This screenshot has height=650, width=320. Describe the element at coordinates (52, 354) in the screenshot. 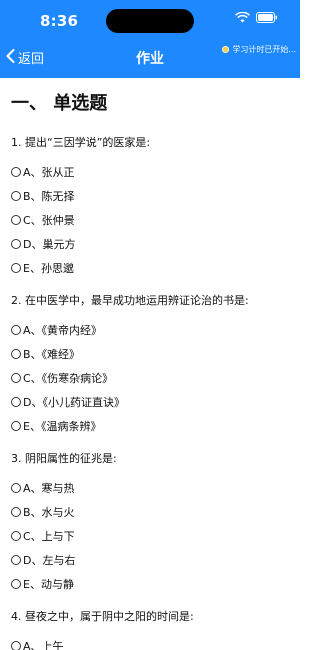

I see `option-label: B、《难经》` at that location.